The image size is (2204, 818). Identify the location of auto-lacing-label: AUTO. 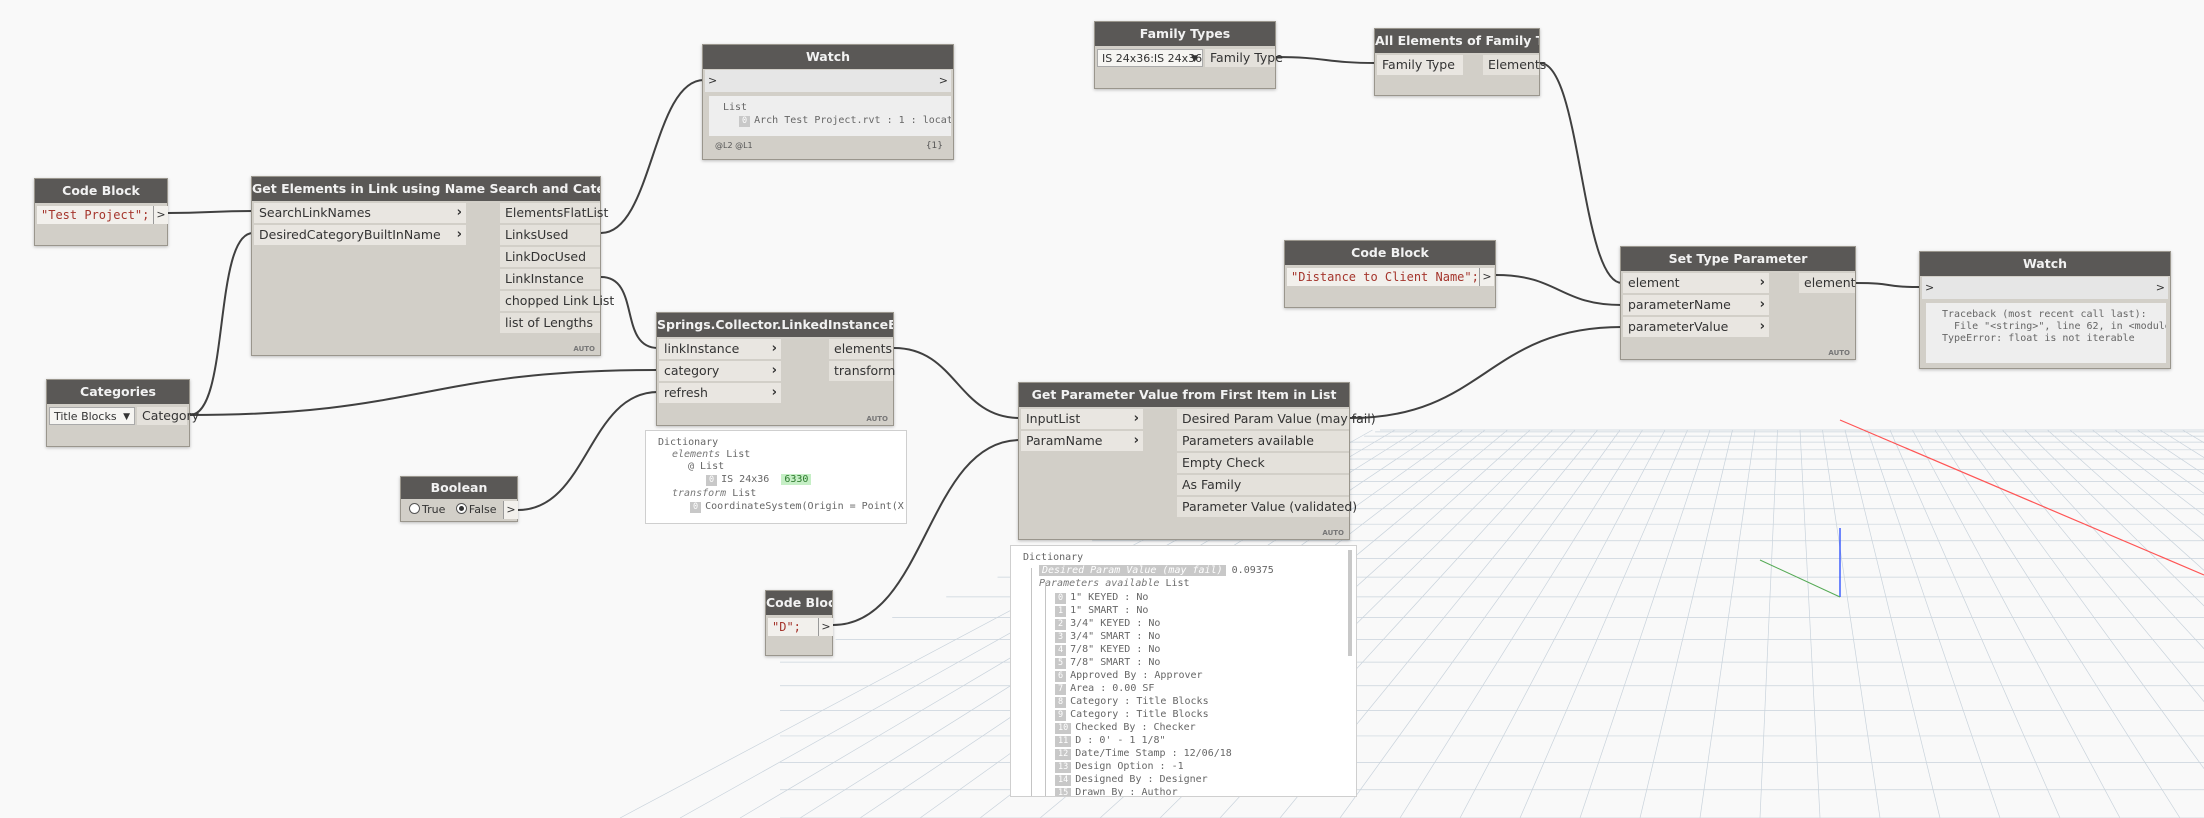
(584, 349).